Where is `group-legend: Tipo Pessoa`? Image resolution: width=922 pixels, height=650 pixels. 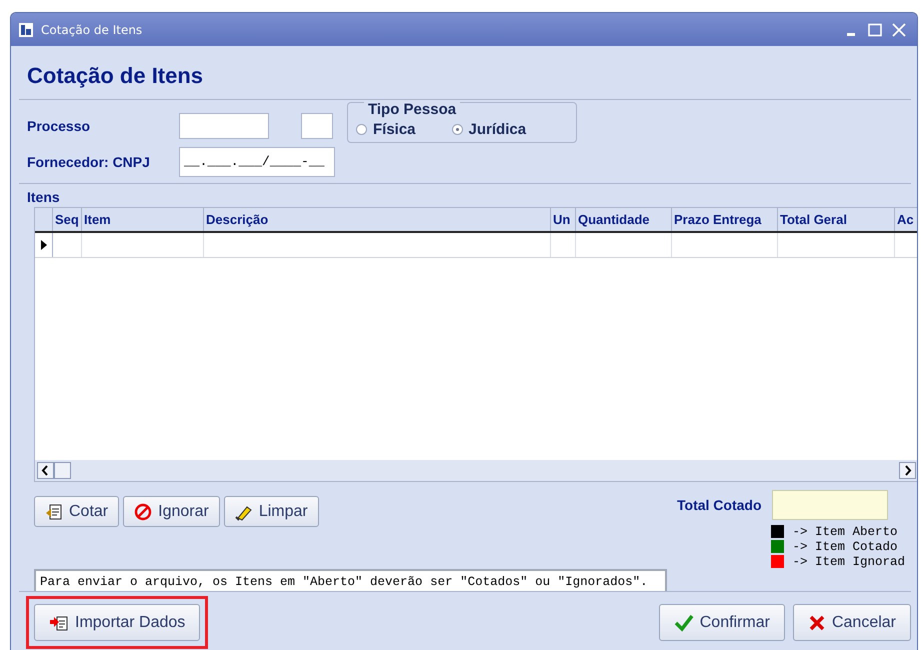 group-legend: Tipo Pessoa is located at coordinates (412, 109).